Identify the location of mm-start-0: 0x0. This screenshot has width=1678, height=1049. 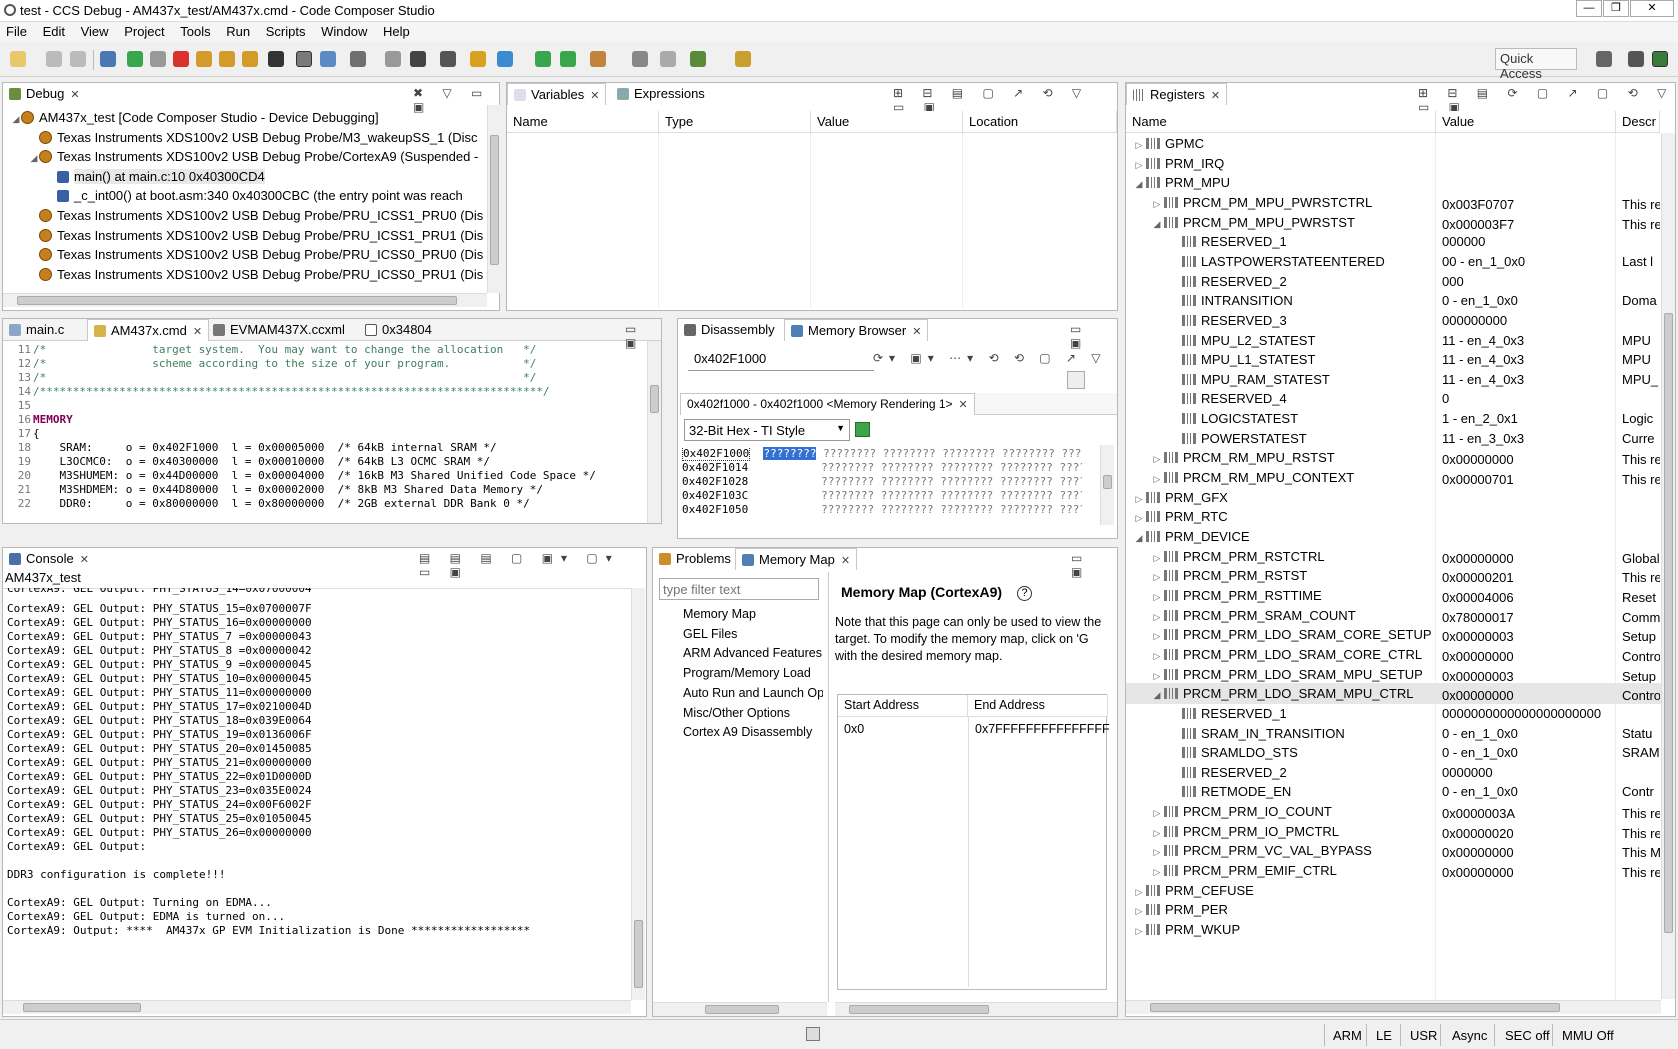
(854, 729).